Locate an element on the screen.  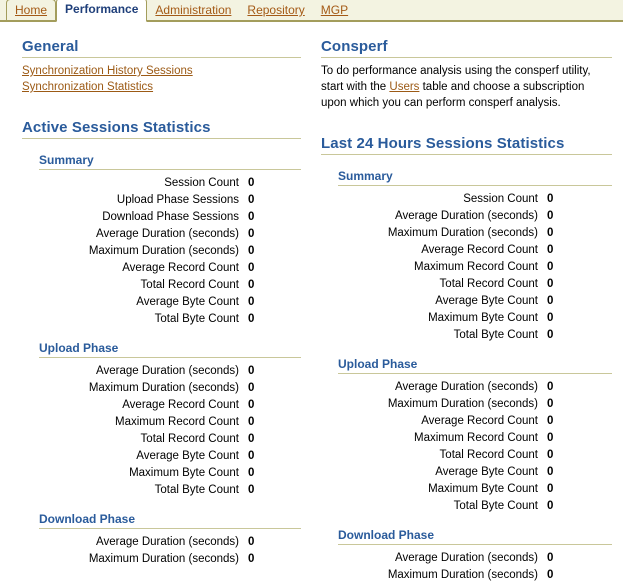
active-sessions-group-heading-download-phase: Download Phase is located at coordinates (170, 520).